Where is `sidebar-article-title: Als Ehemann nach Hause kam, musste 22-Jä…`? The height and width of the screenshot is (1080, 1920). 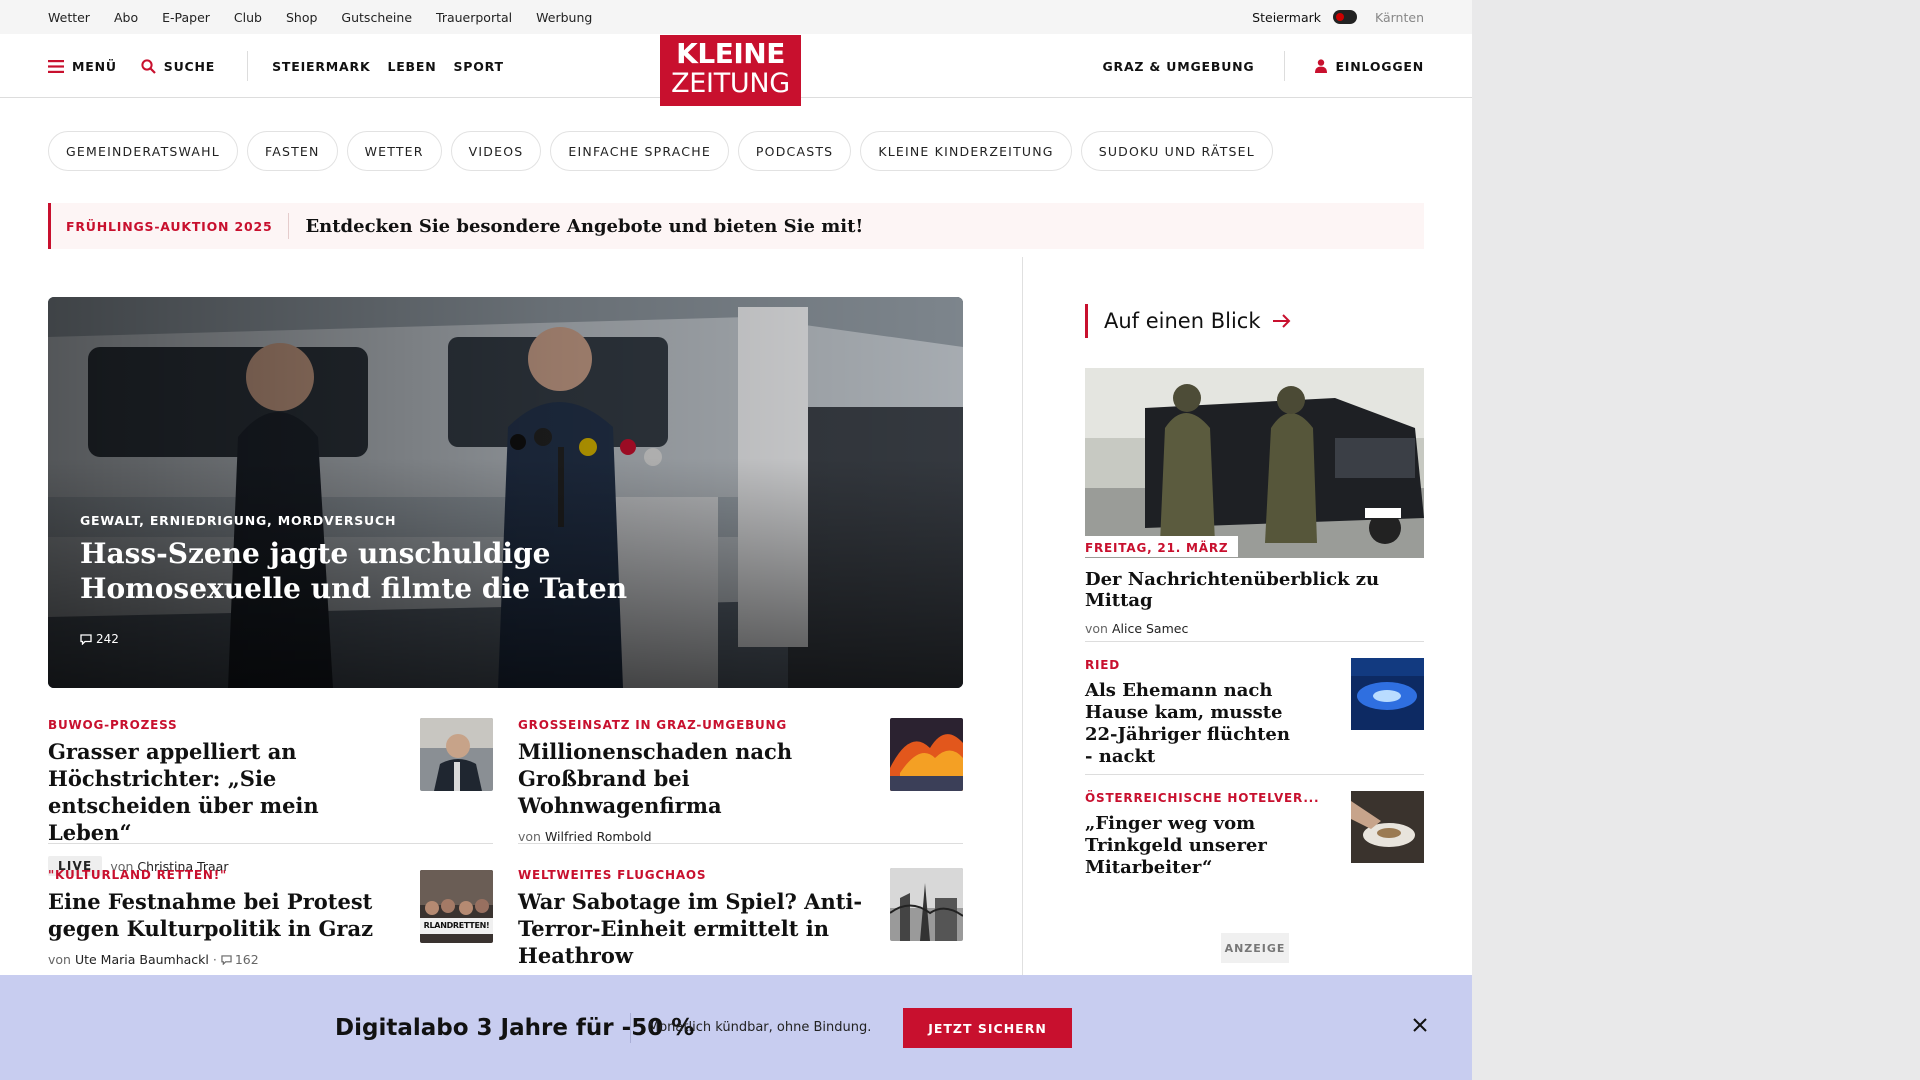 sidebar-article-title: Als Ehemann nach Hause kam, musste 22-Jä… is located at coordinates (1192, 724).